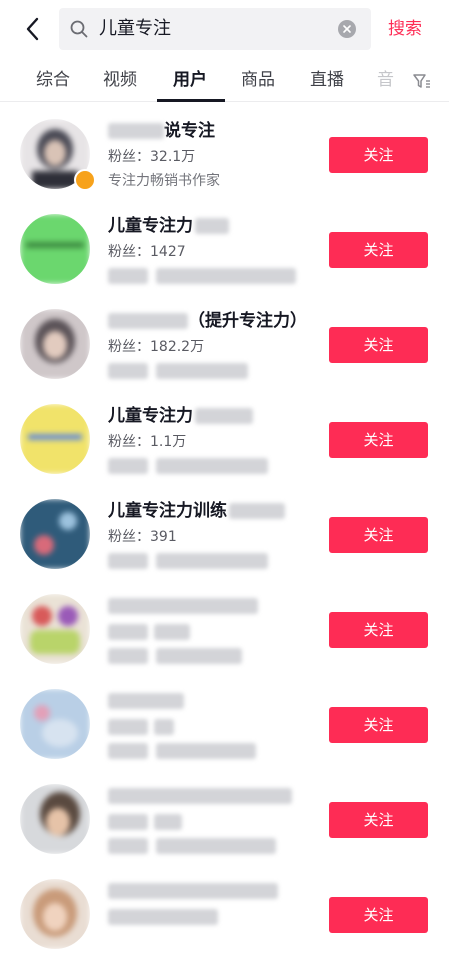 The image size is (449, 958). I want to click on search-box: 儿童专注, so click(215, 29).